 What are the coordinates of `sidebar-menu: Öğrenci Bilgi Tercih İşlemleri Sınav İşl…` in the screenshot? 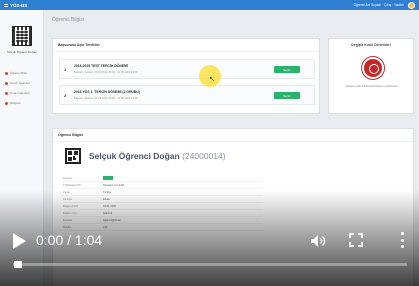 It's located at (22, 88).